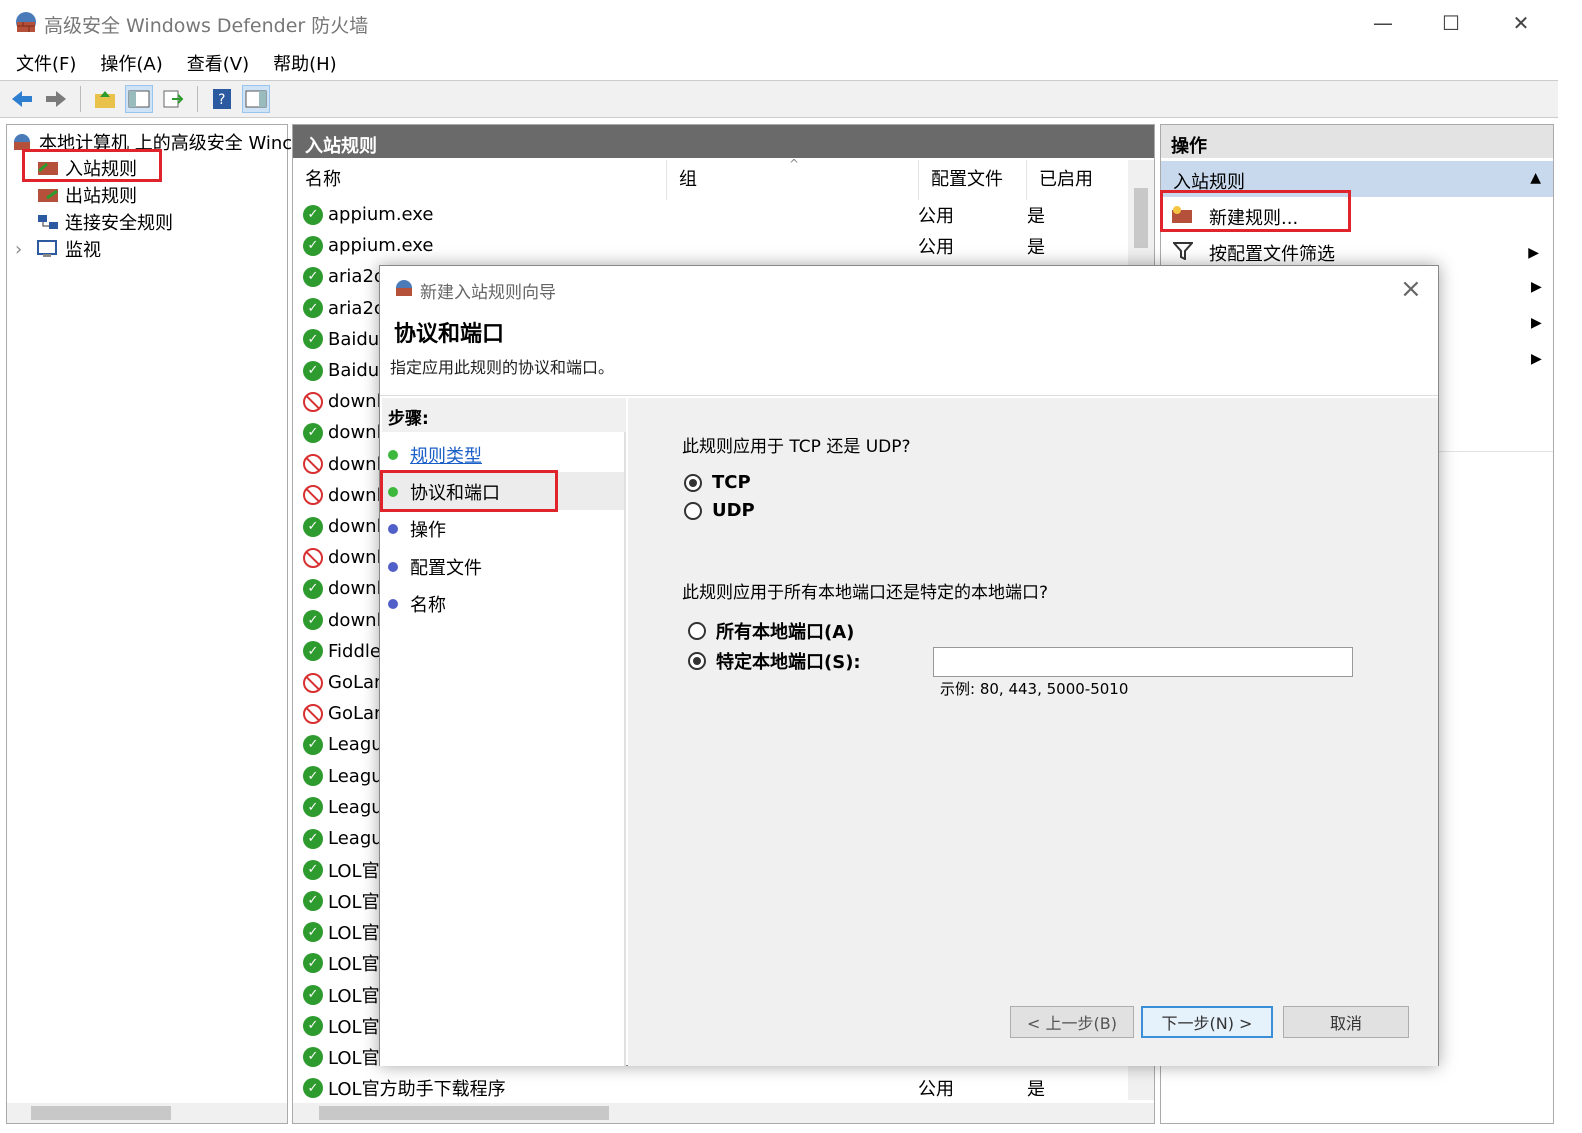 This screenshot has height=1133, width=1582. I want to click on export-list-icon, so click(173, 99).